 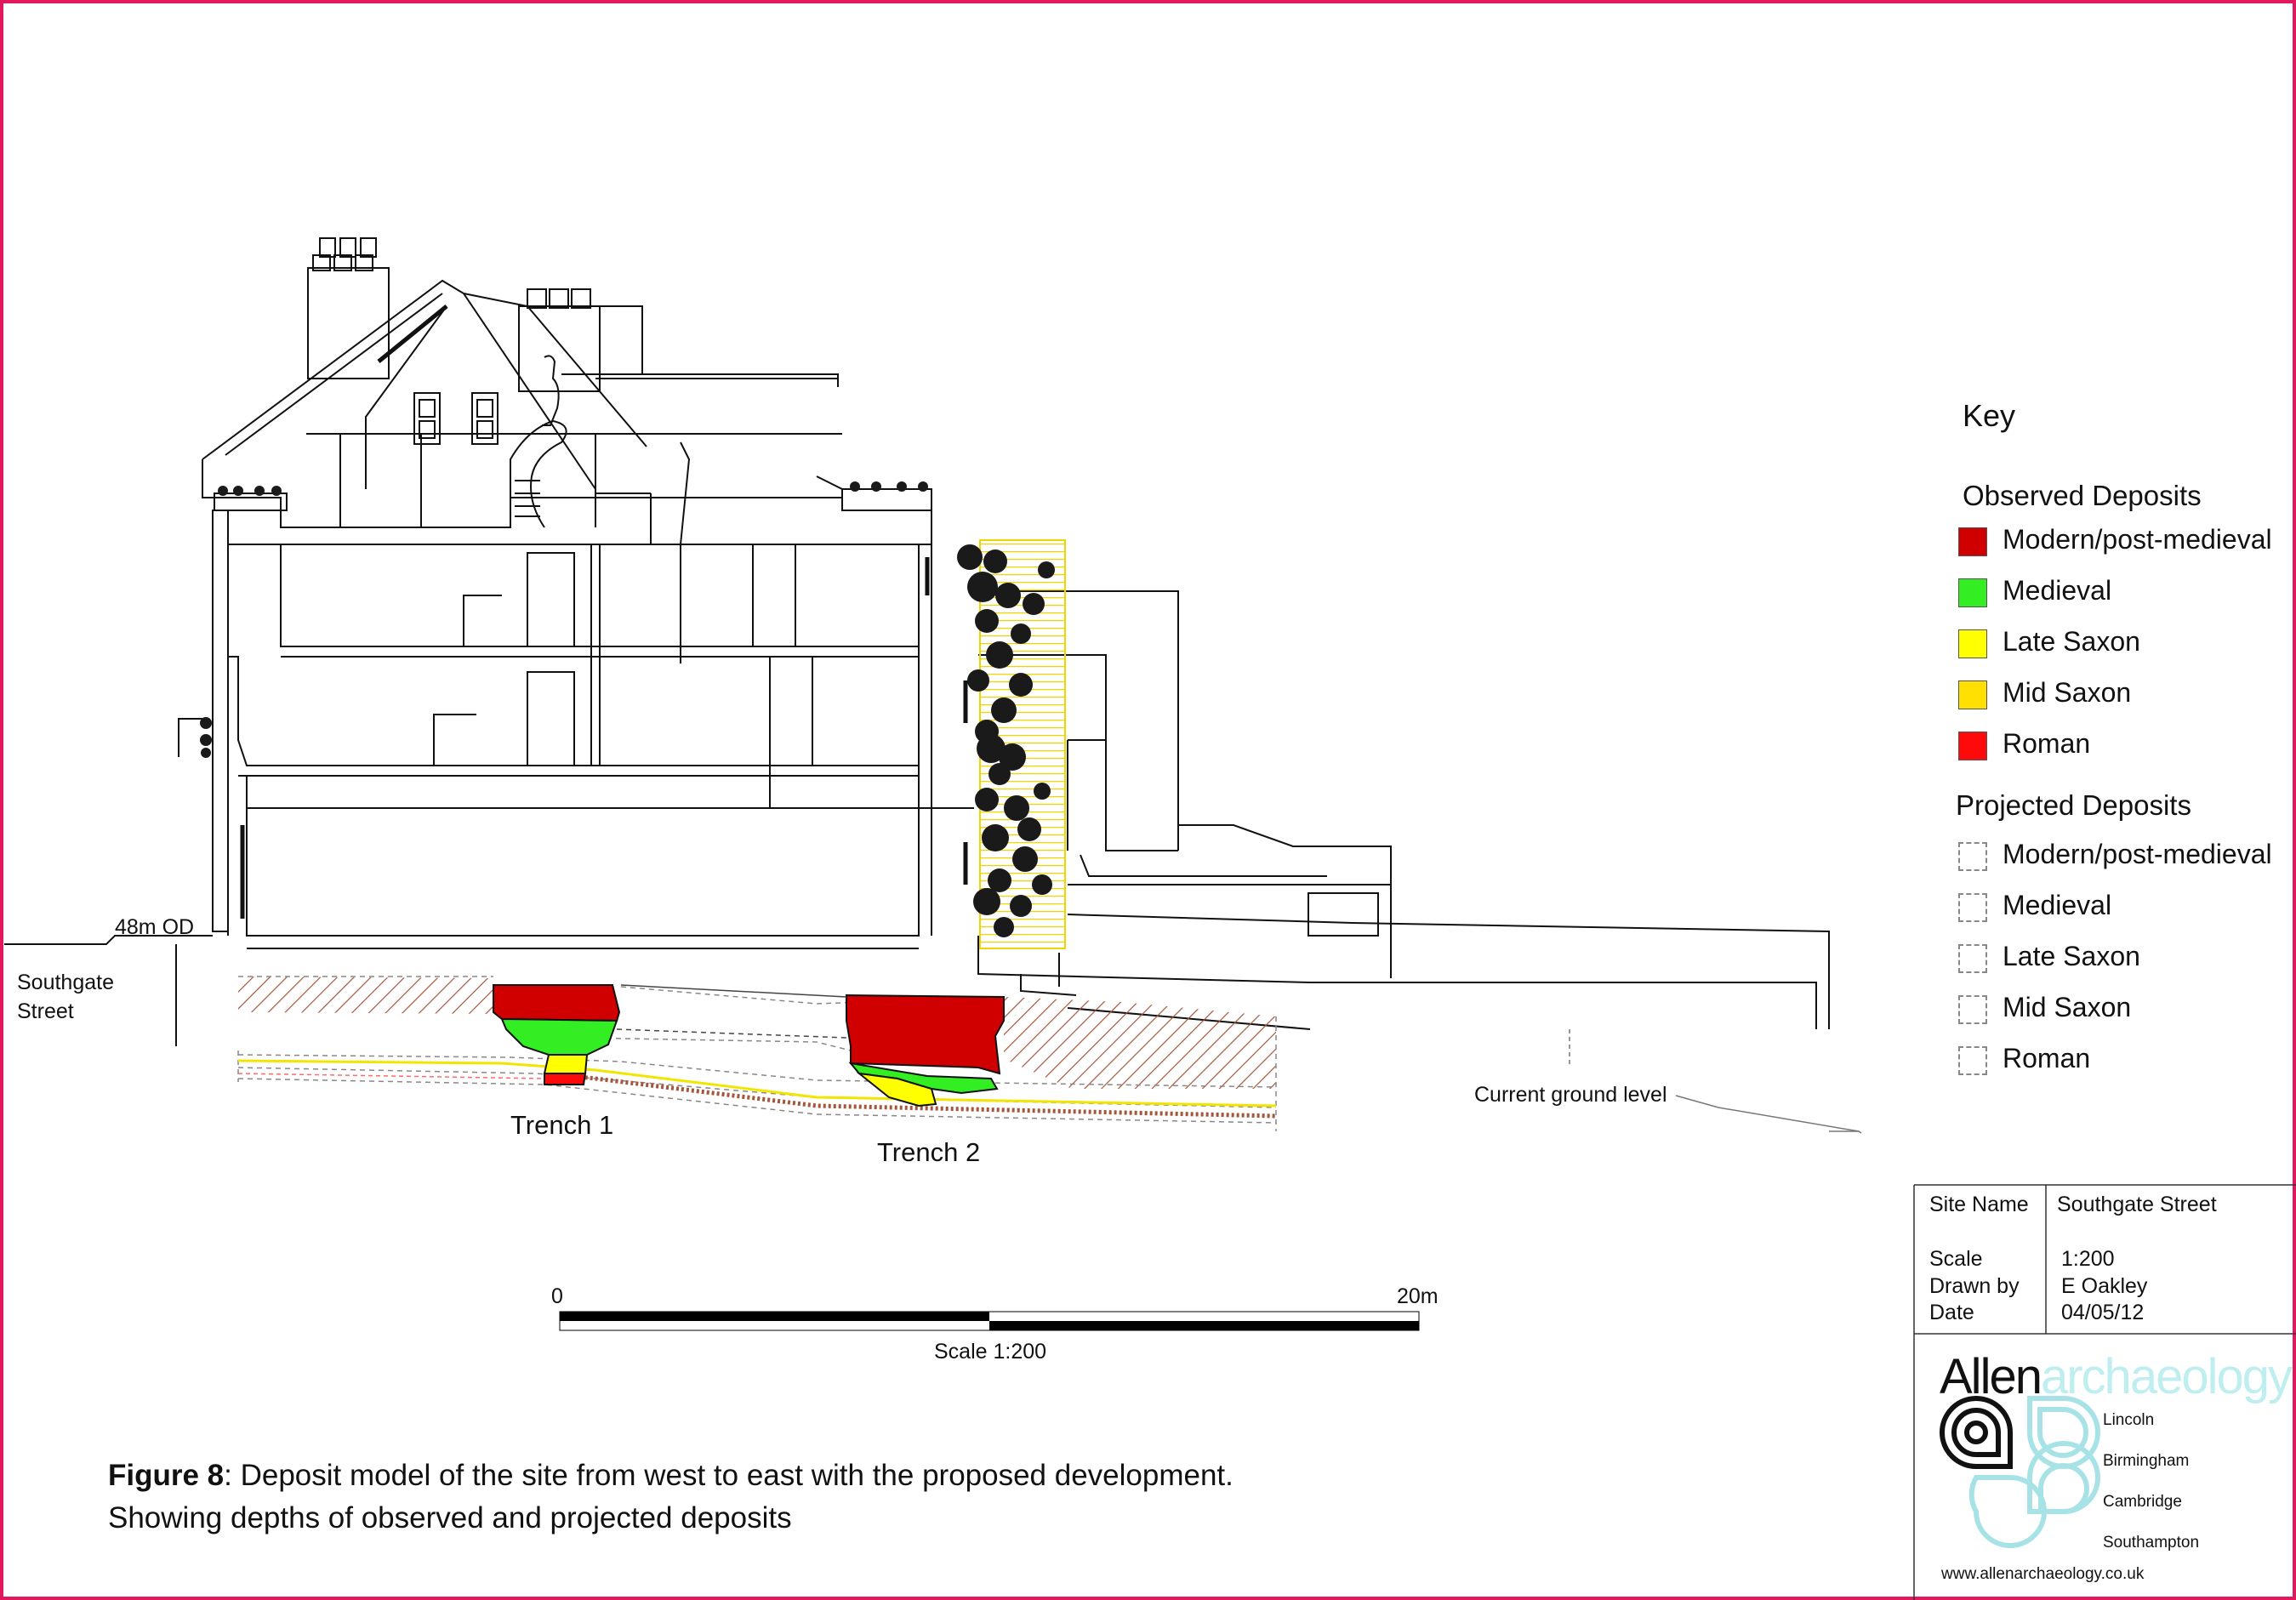 I want to click on swatch-medieval, so click(x=1972, y=592).